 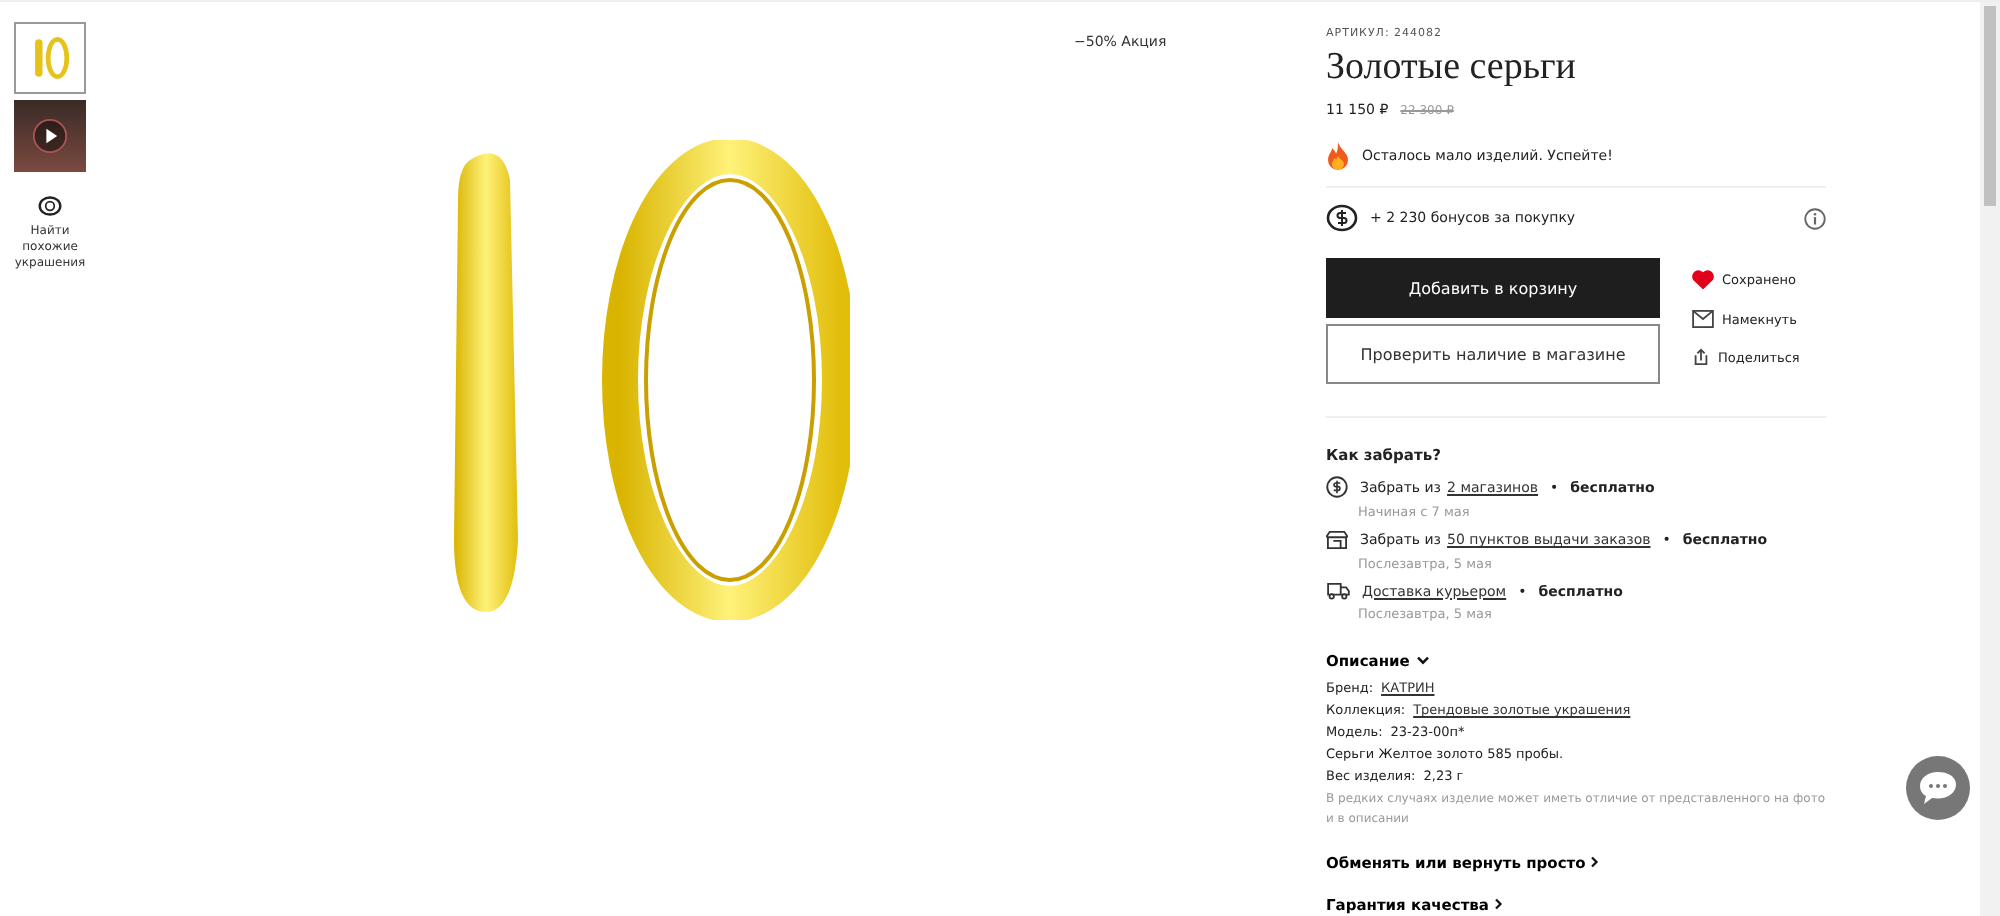 I want to click on earring-thumbnail, so click(x=50, y=58).